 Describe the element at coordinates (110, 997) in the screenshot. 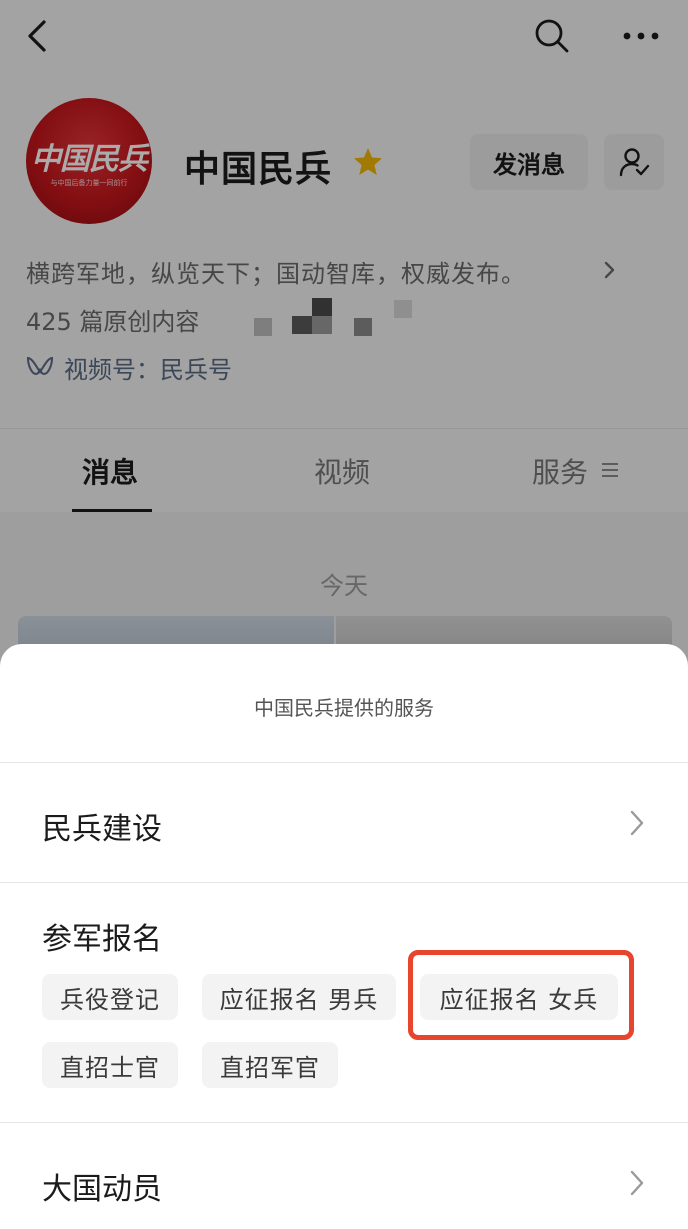

I see `chip-military-registration: 兵役登记` at that location.